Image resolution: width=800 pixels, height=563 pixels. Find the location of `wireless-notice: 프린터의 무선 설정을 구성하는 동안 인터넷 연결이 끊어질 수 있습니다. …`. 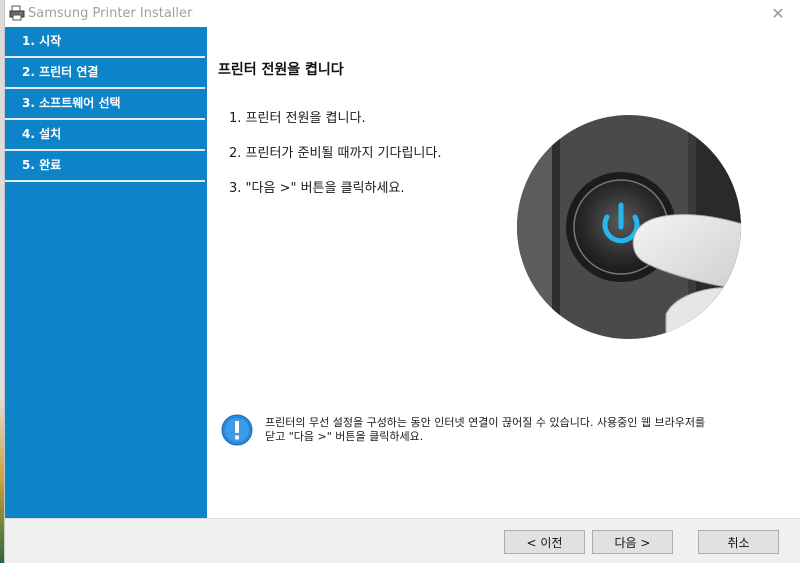

wireless-notice: 프린터의 무선 설정을 구성하는 동안 인터넷 연결이 끊어질 수 있습니다. … is located at coordinates (525, 430).